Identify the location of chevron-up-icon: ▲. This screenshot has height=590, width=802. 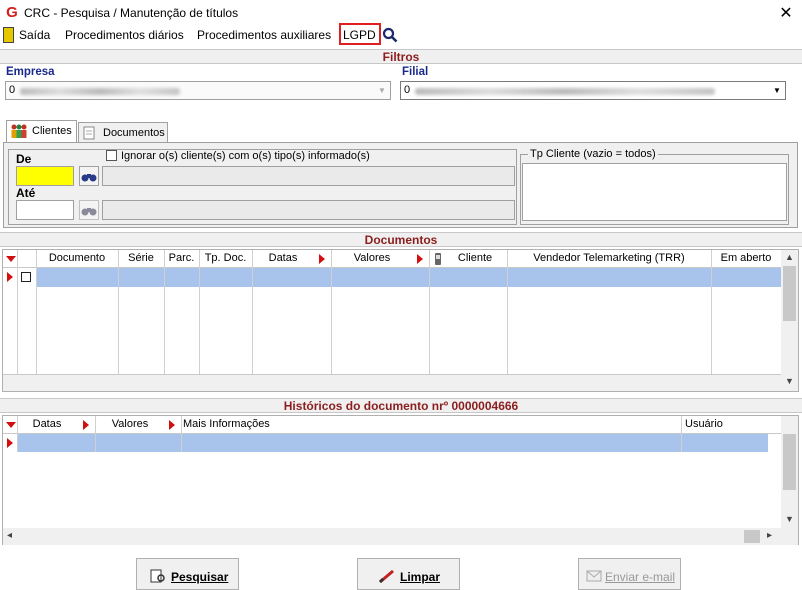
(789, 257).